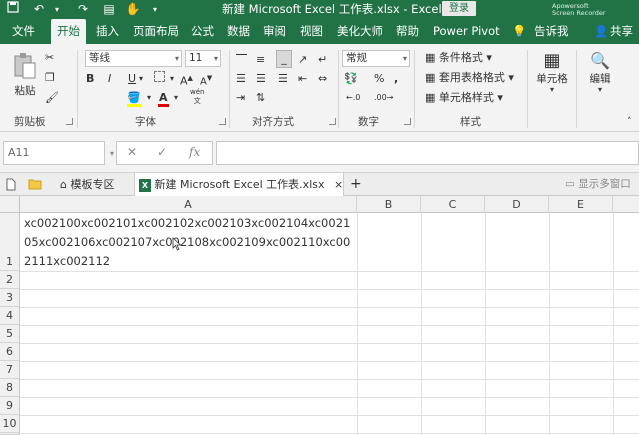  What do you see at coordinates (197, 97) in the screenshot?
I see `phonetic-icon: wén 文` at bounding box center [197, 97].